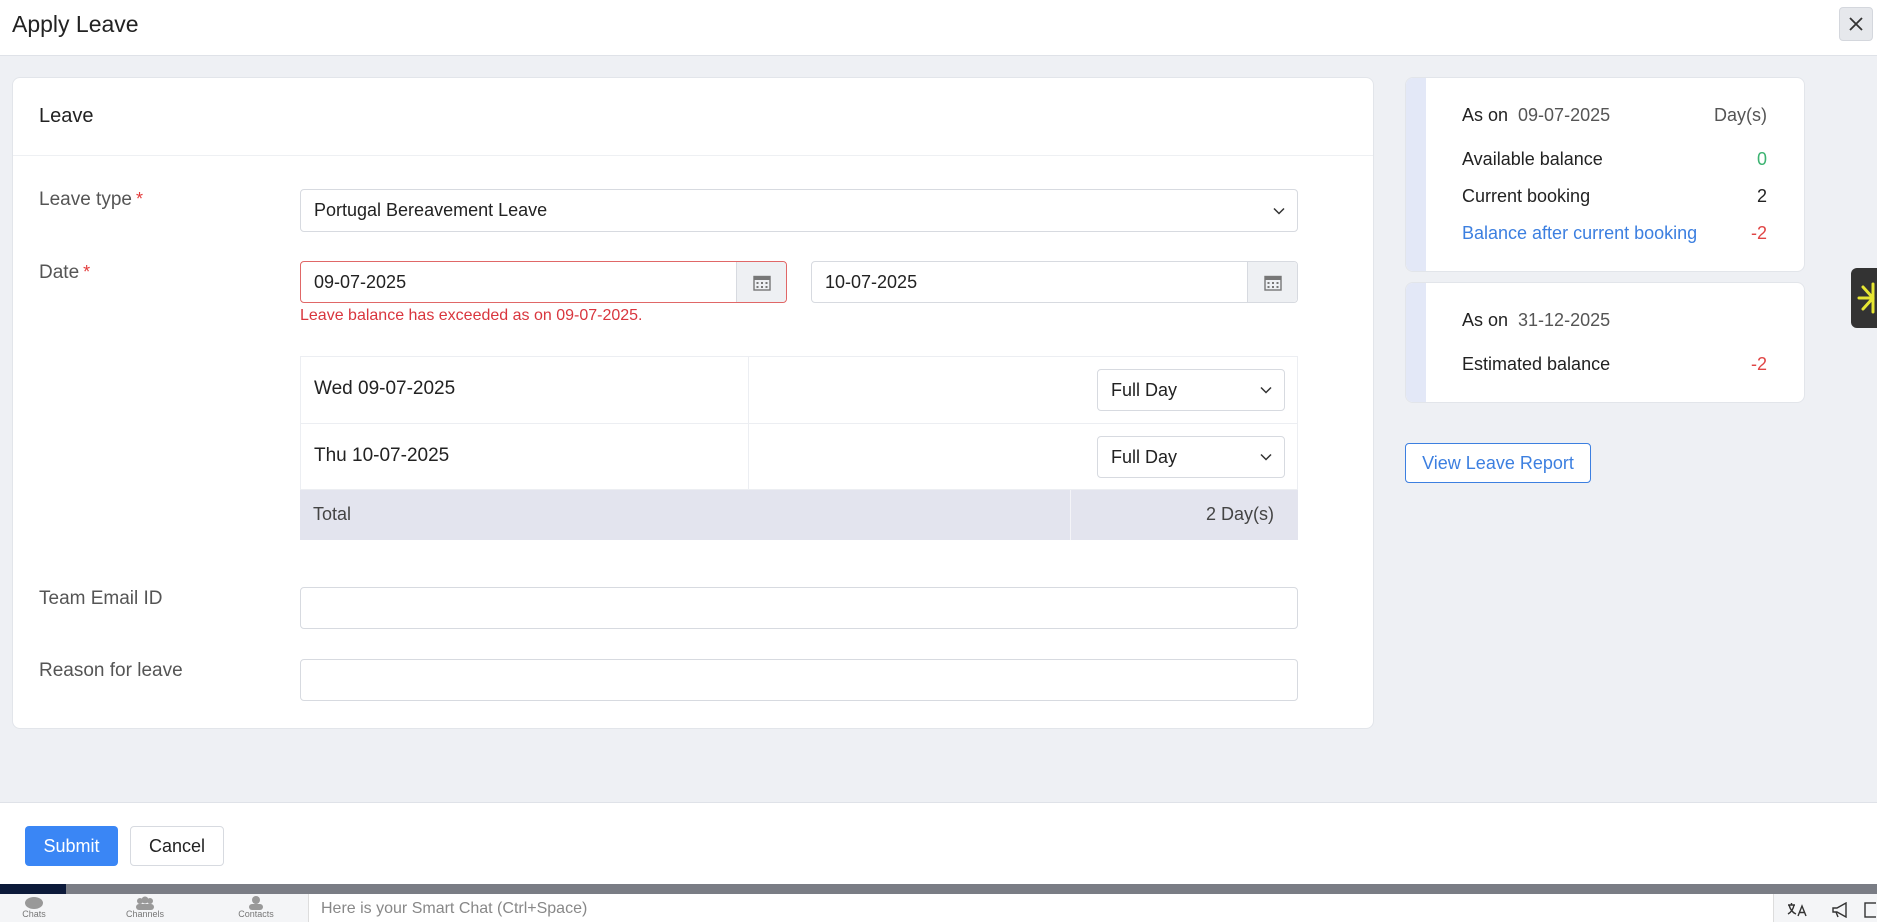 This screenshot has height=922, width=1877. I want to click on panel-toggle-button, so click(1869, 910).